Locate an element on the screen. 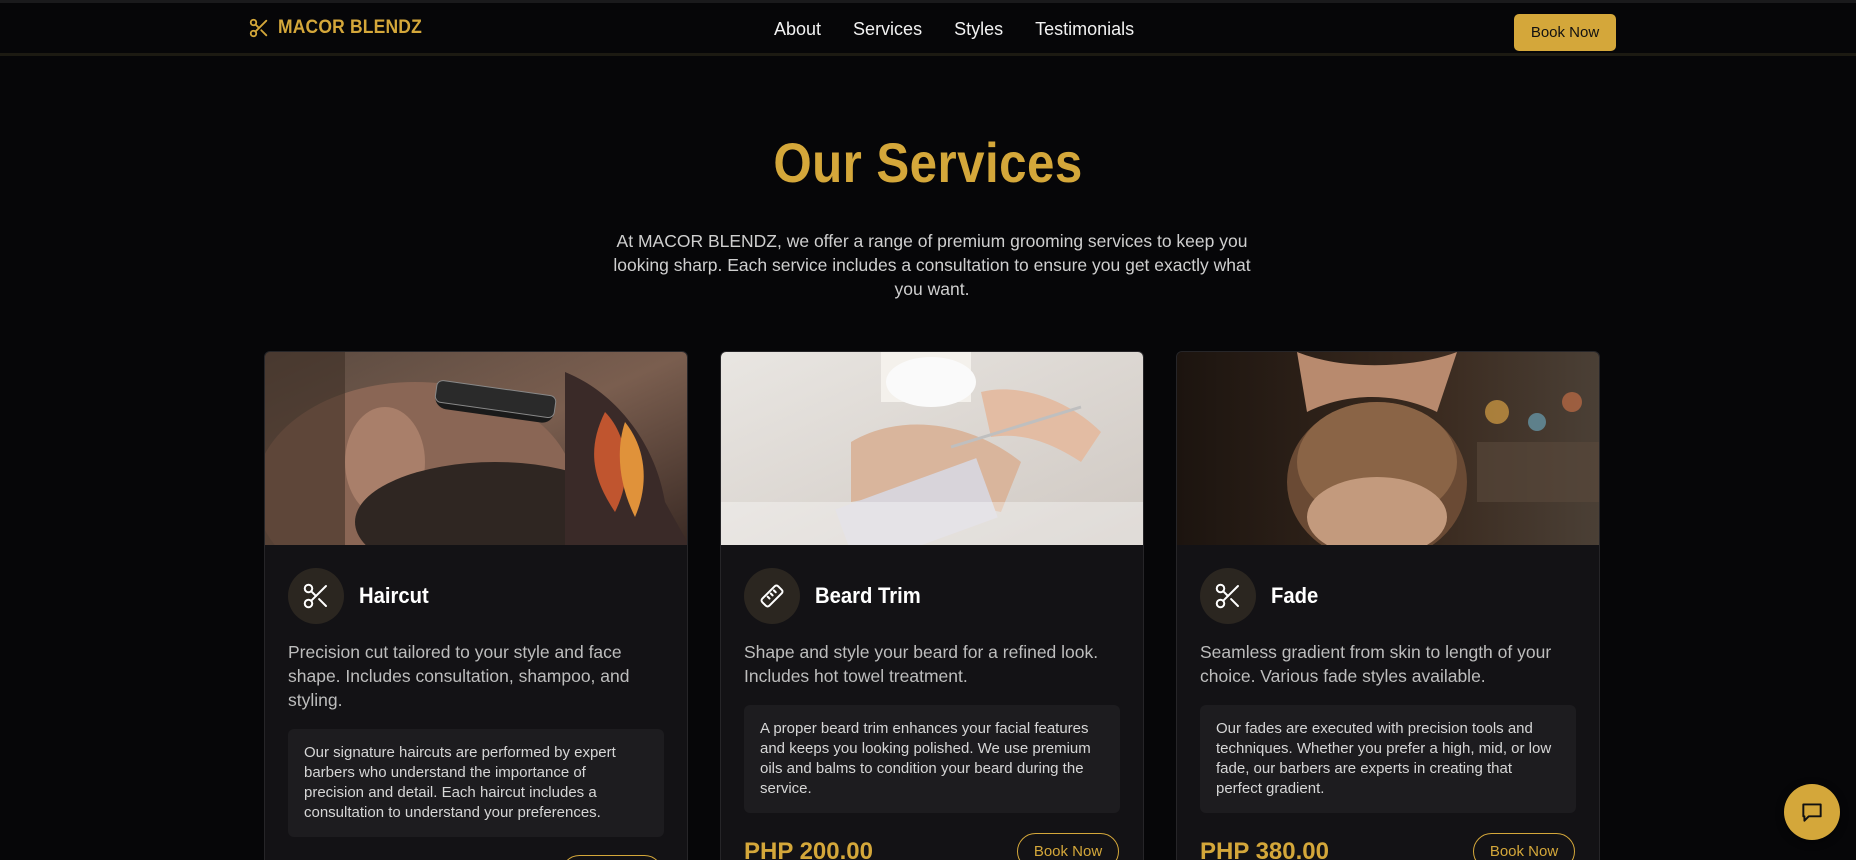  service-title: Fade is located at coordinates (1295, 595).